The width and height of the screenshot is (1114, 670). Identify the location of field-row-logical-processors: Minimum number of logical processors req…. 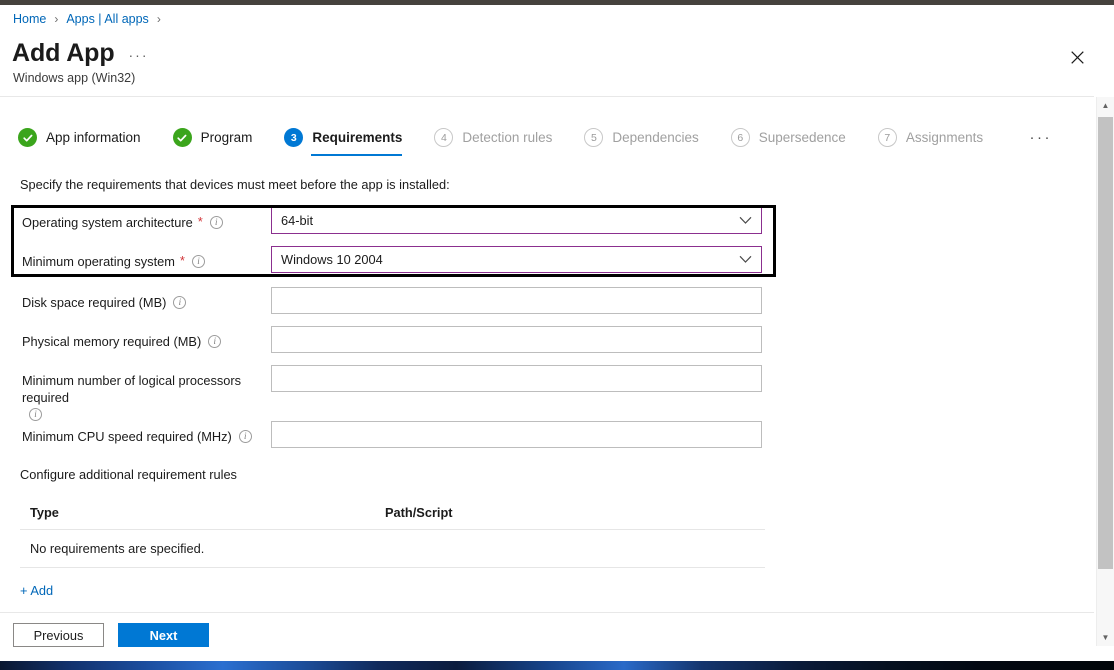
(395, 391).